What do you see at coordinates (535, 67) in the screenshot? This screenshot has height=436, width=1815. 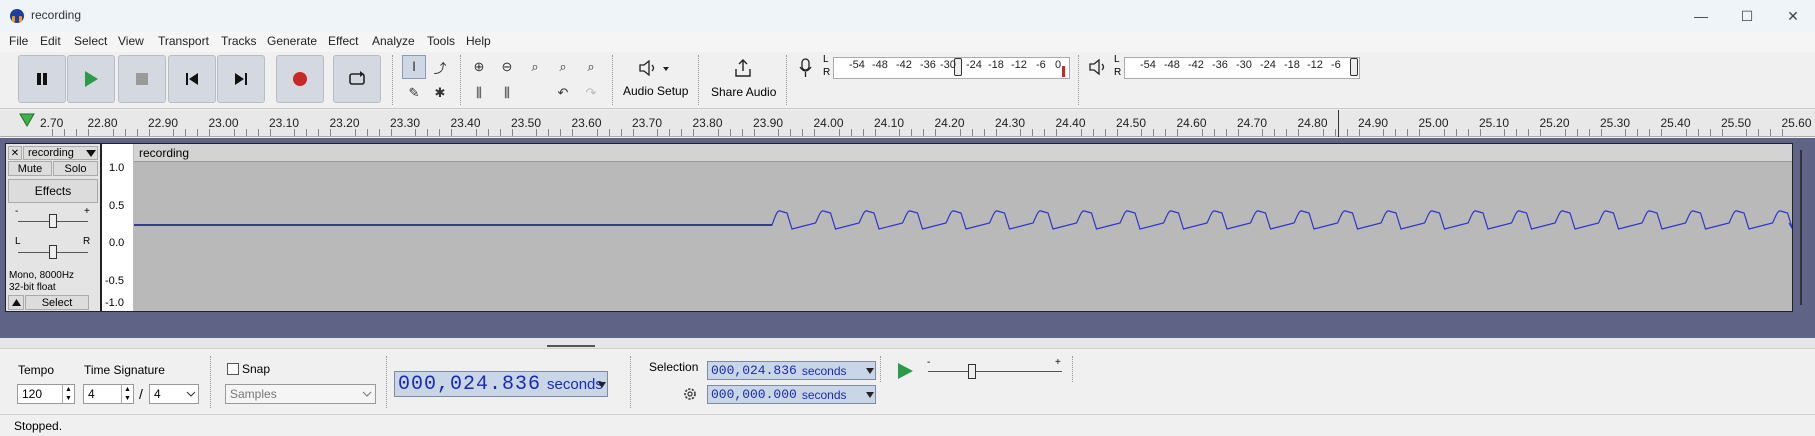 I see `fit-selection-button: ⌕` at bounding box center [535, 67].